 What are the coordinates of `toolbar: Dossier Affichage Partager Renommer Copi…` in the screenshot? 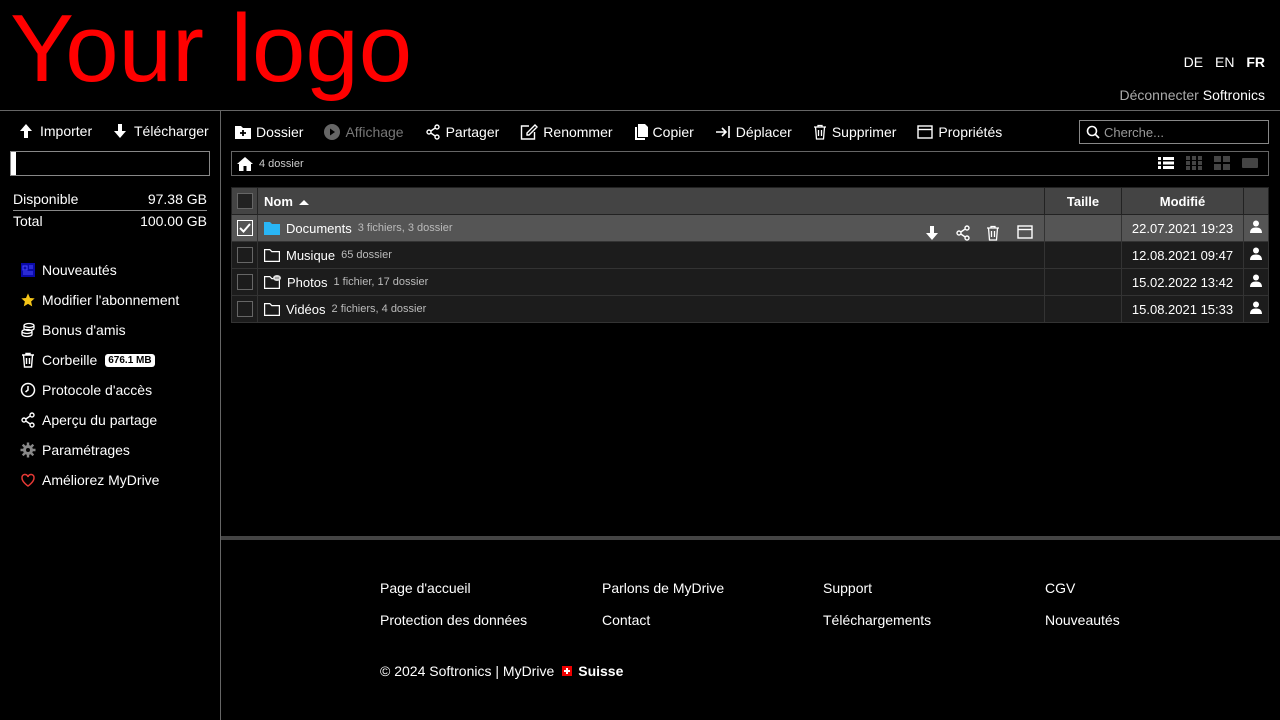 It's located at (629, 132).